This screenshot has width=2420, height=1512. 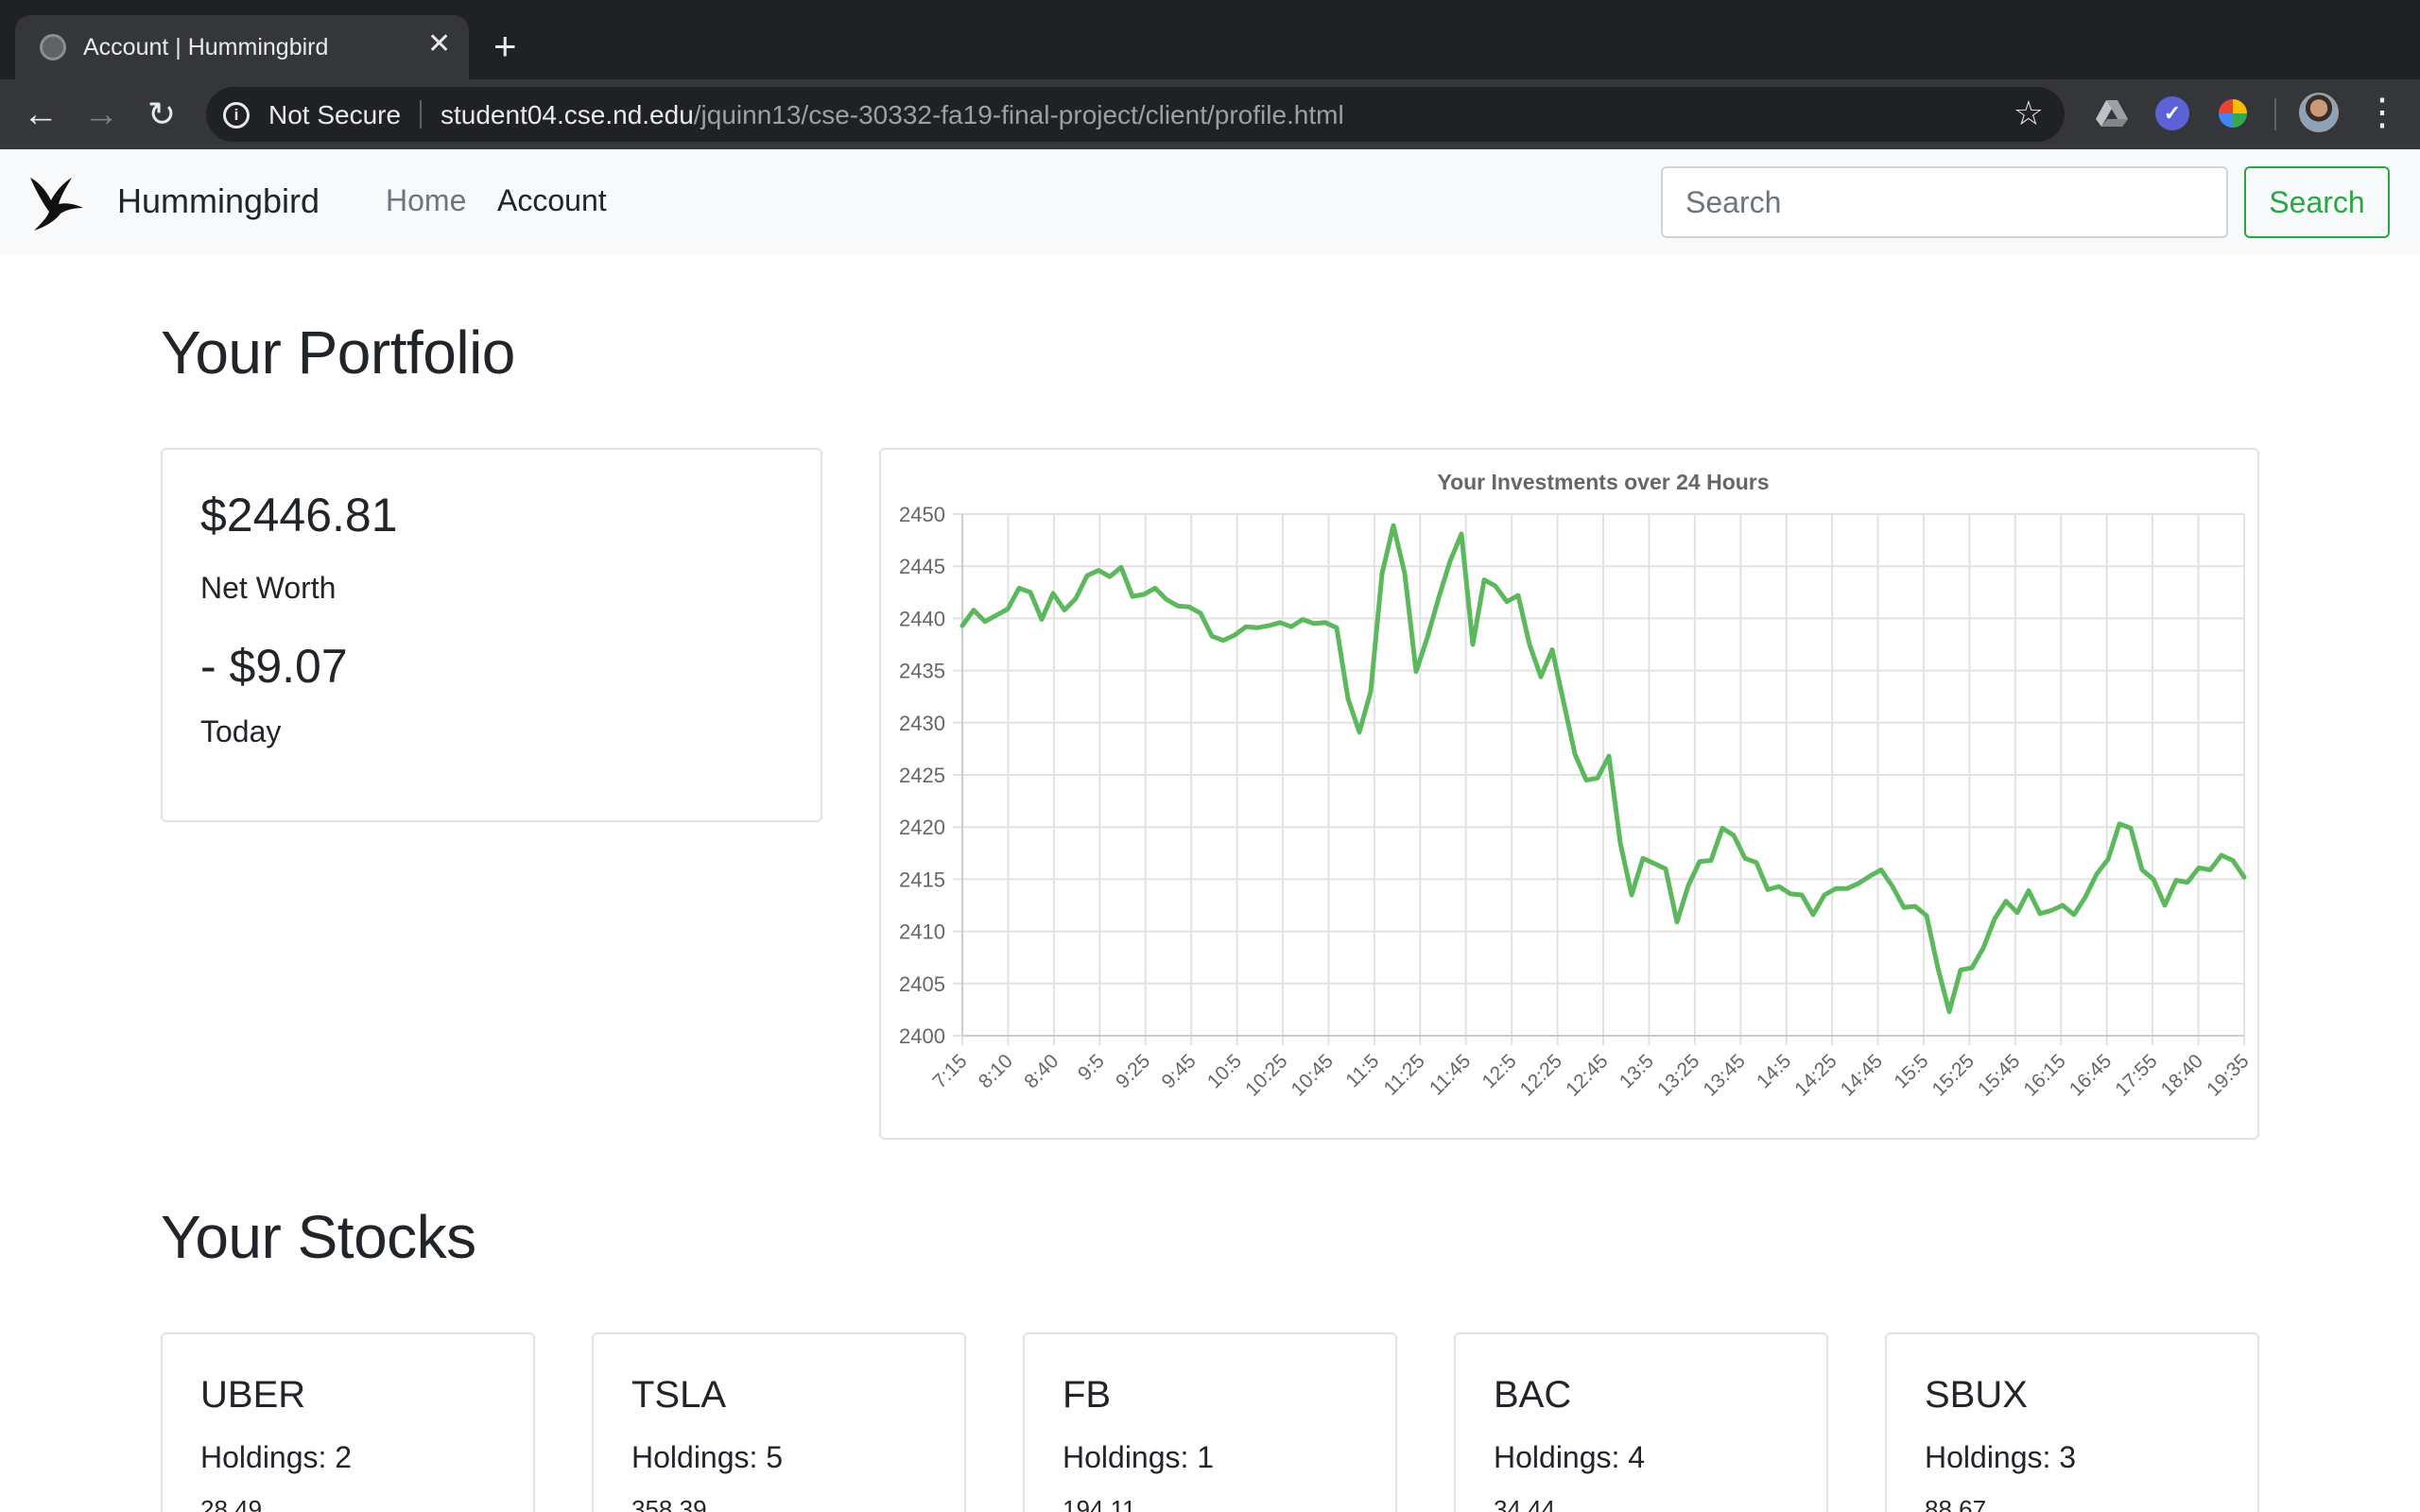 I want to click on stock-symbol: FB, so click(x=1087, y=1395).